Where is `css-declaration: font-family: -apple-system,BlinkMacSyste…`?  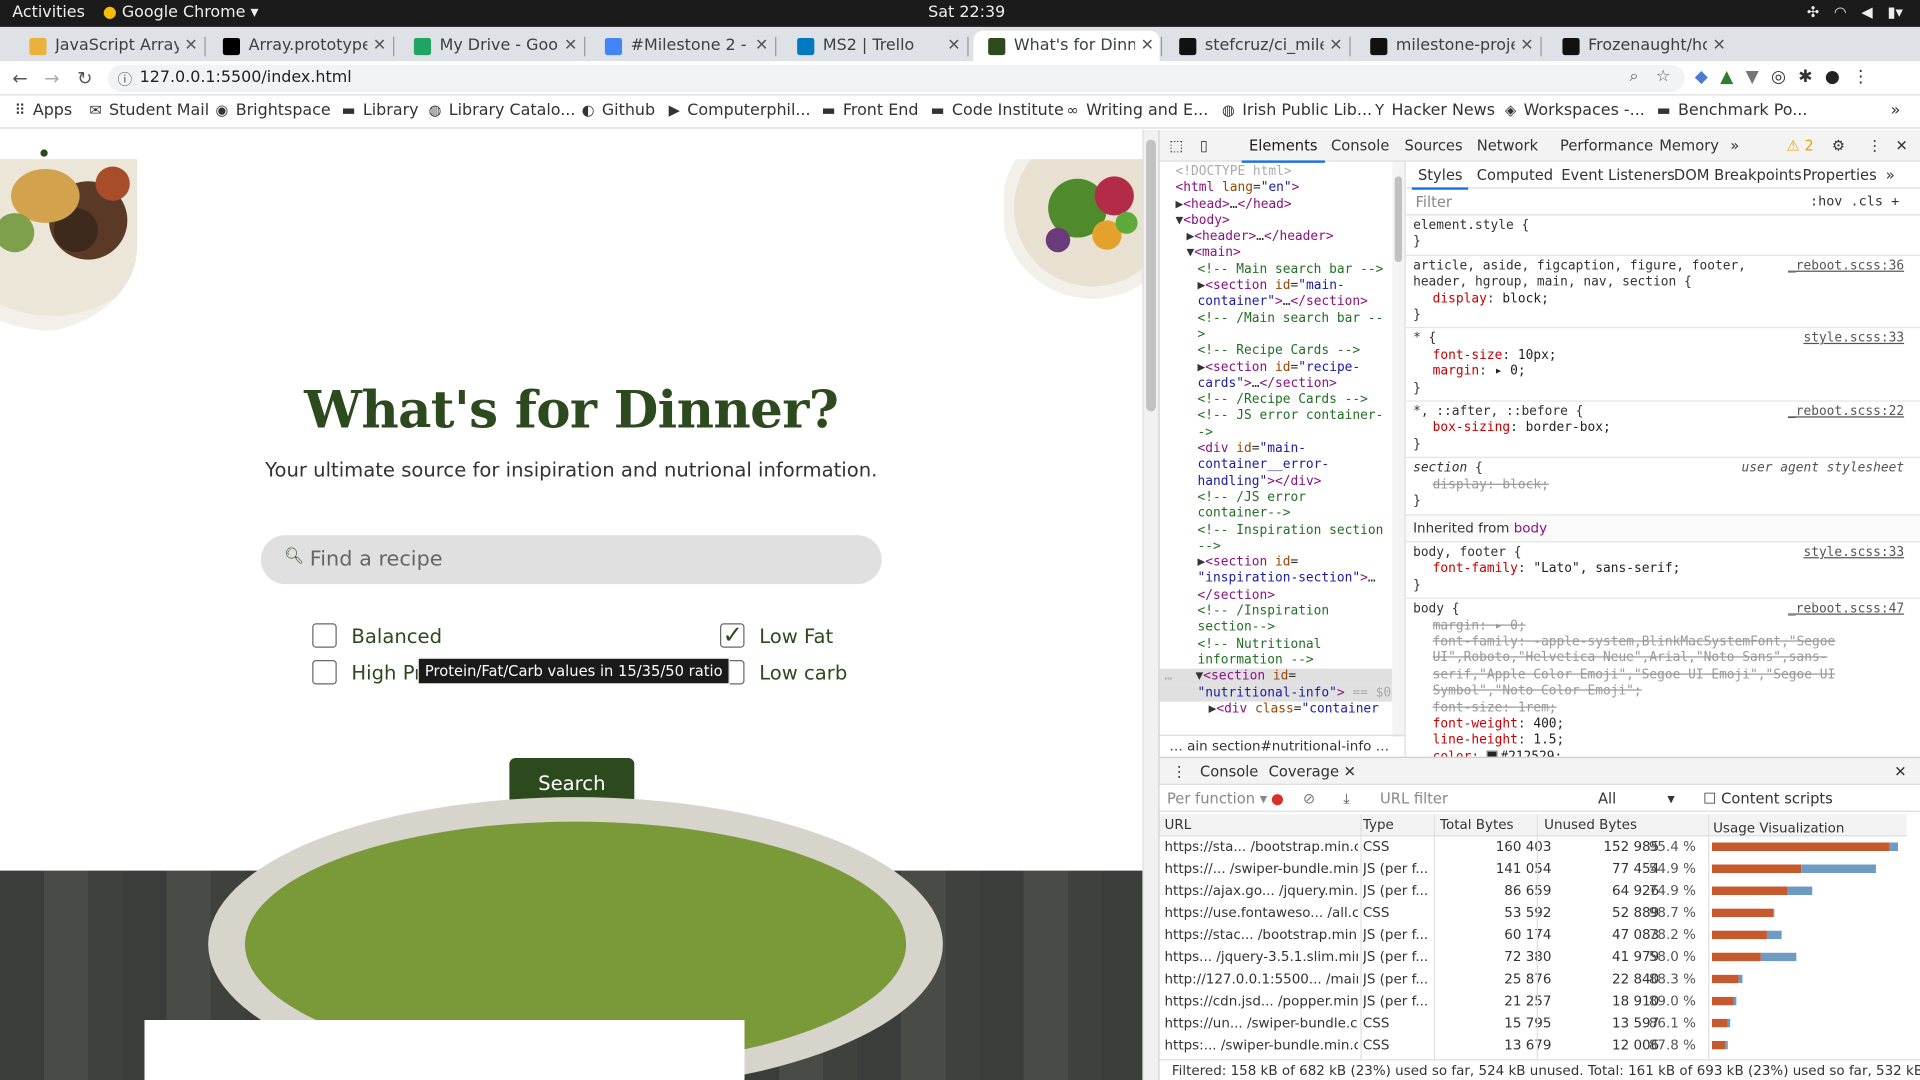 css-declaration: font-family: -apple-system,BlinkMacSyste… is located at coordinates (1662, 667).